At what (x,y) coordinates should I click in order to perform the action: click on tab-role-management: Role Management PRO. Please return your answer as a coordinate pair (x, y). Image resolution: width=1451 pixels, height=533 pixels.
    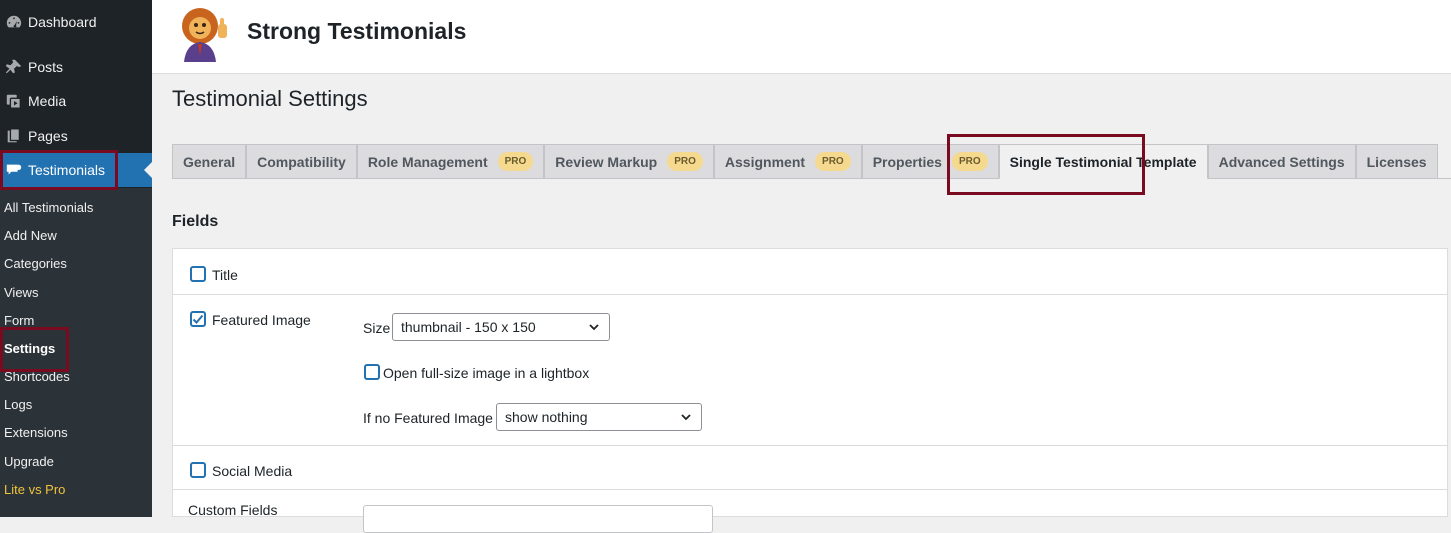
    Looking at the image, I should click on (450, 161).